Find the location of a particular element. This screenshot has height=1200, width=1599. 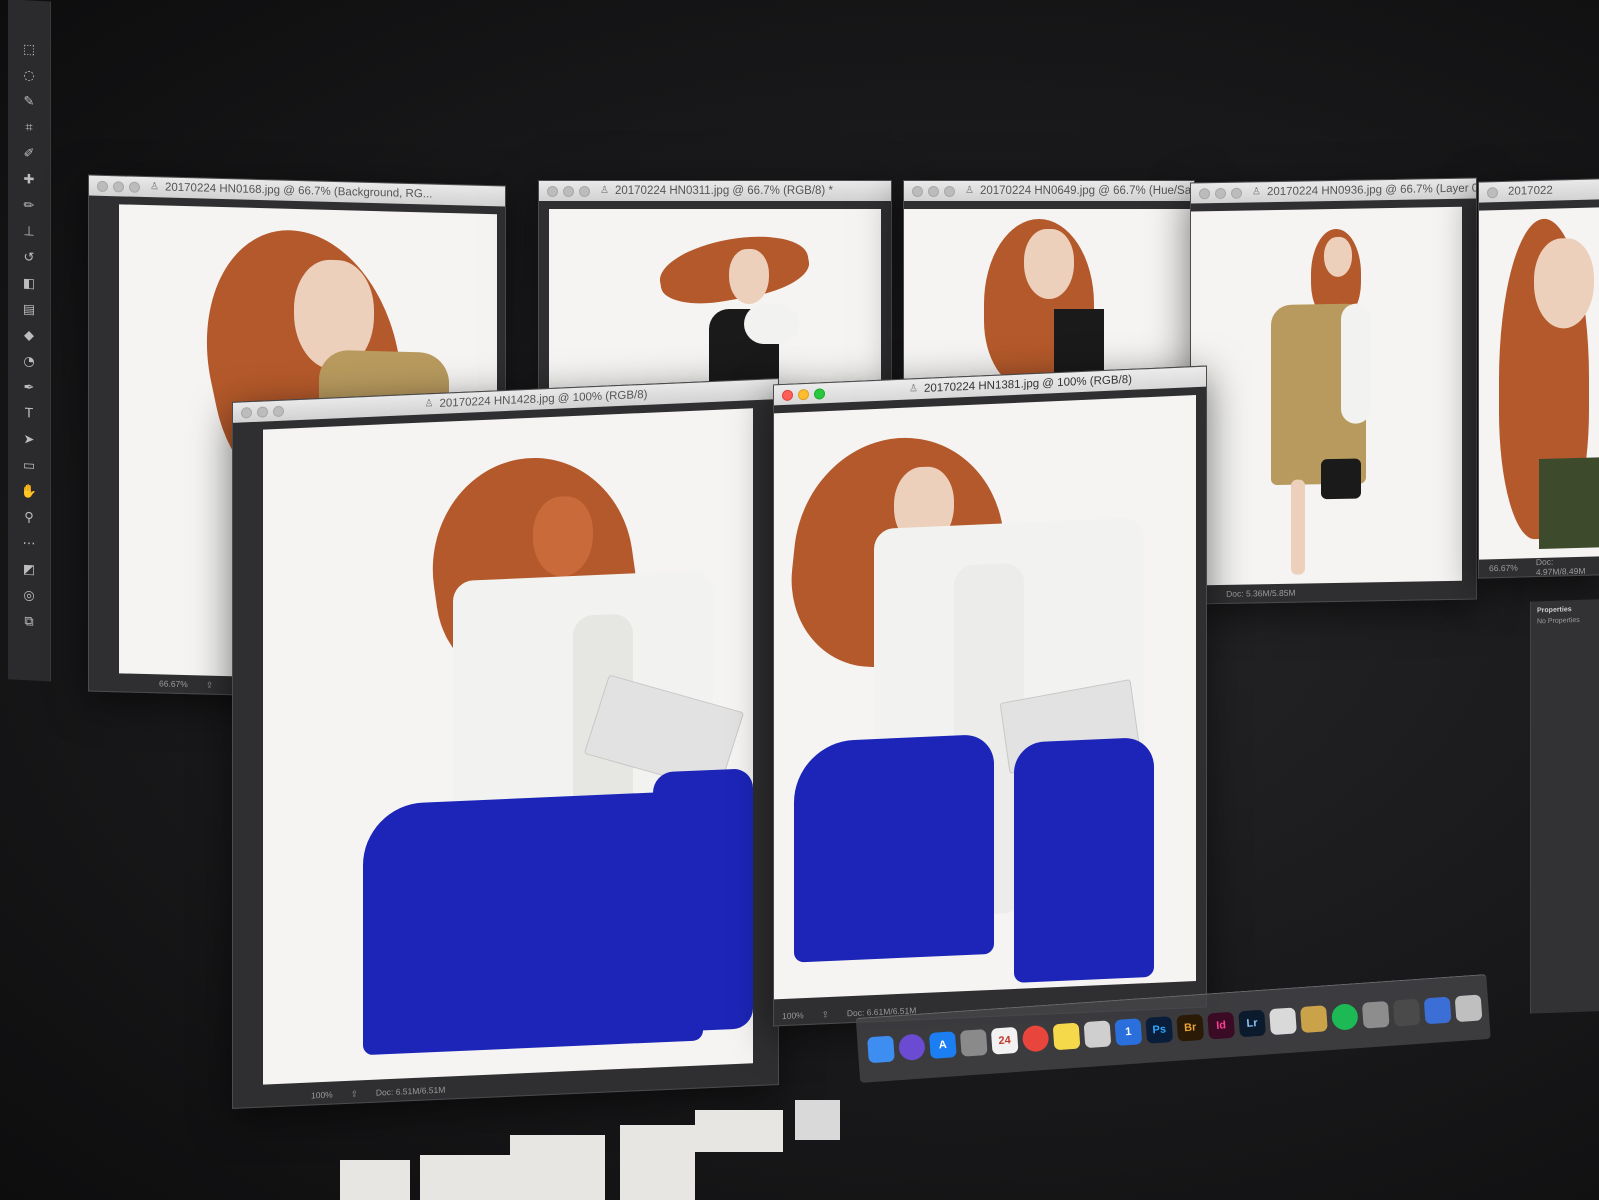

acrobat-icon is located at coordinates (1283, 1021).